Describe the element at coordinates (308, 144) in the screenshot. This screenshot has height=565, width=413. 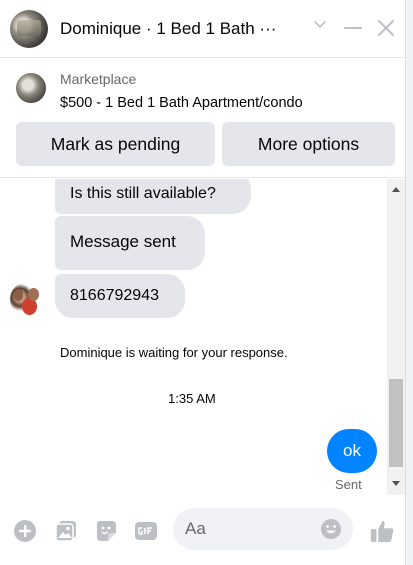
I see `more-options-button: More options` at that location.